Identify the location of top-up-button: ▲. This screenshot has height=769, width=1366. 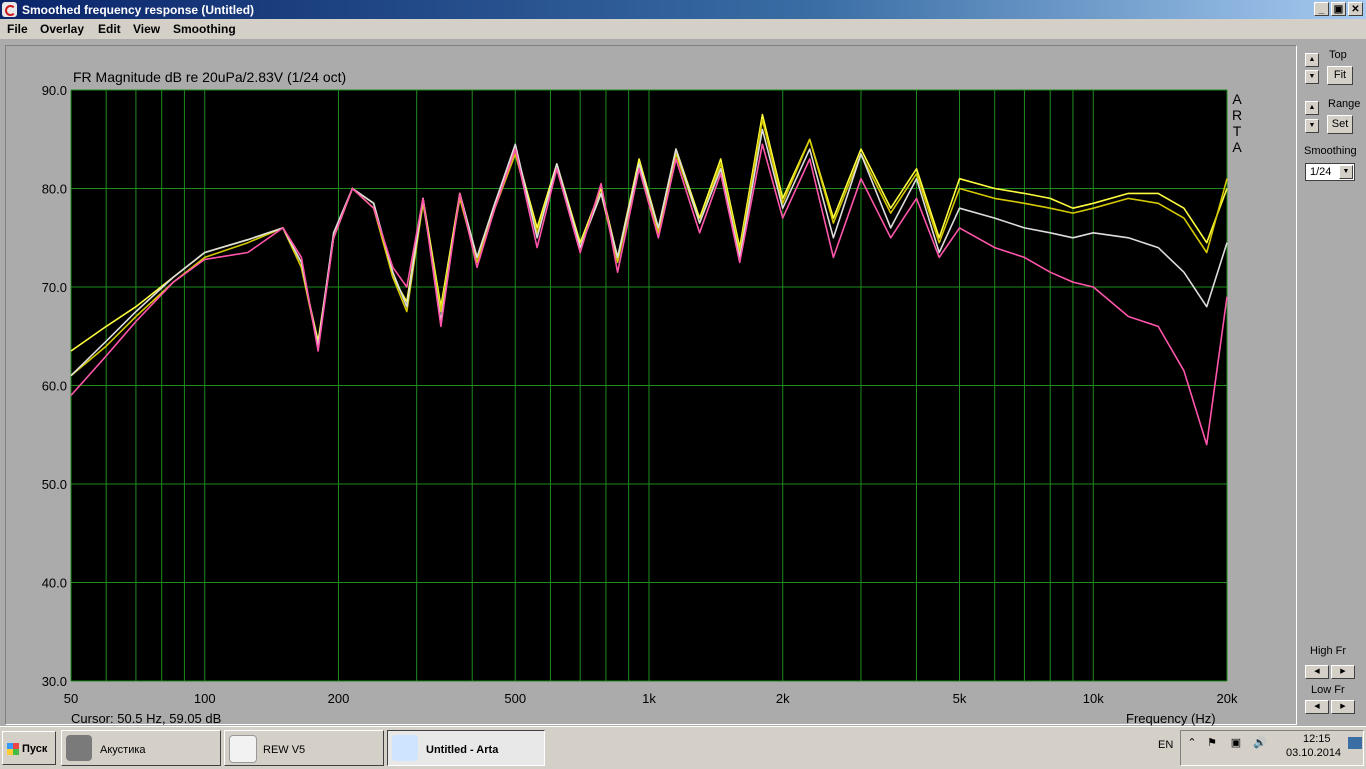
(1312, 60).